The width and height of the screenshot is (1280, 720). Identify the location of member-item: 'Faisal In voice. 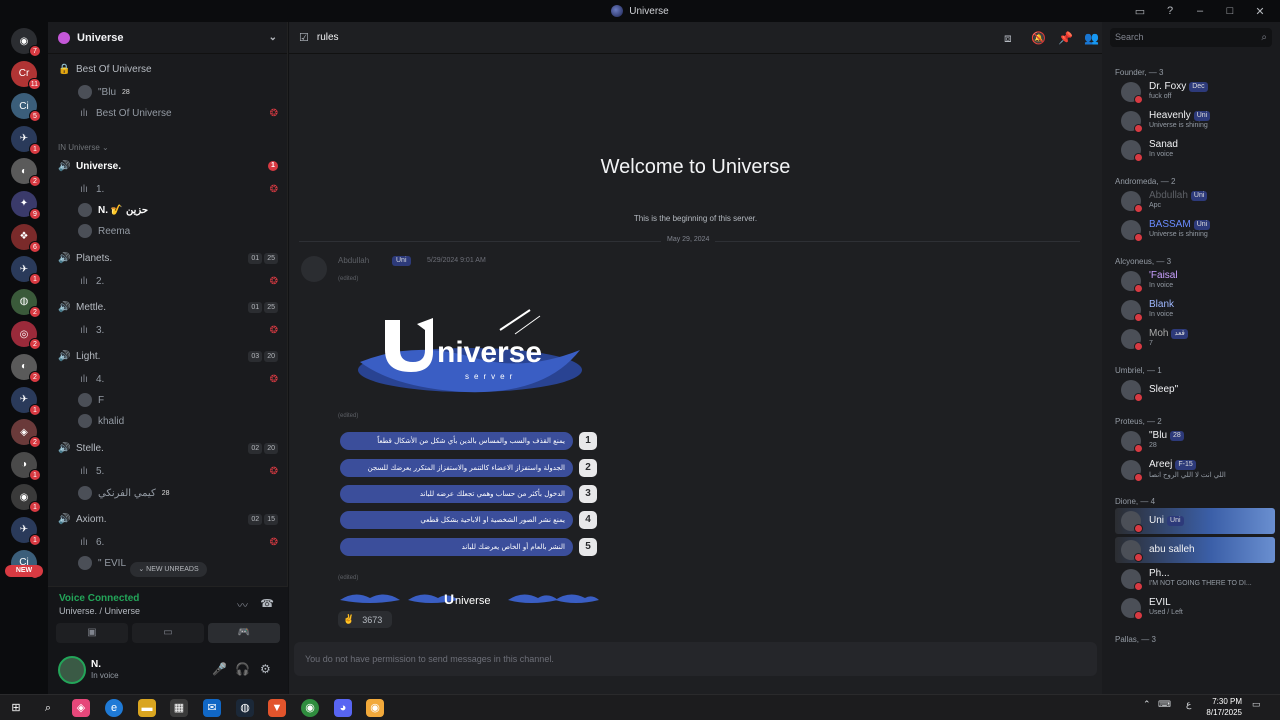
(1195, 281).